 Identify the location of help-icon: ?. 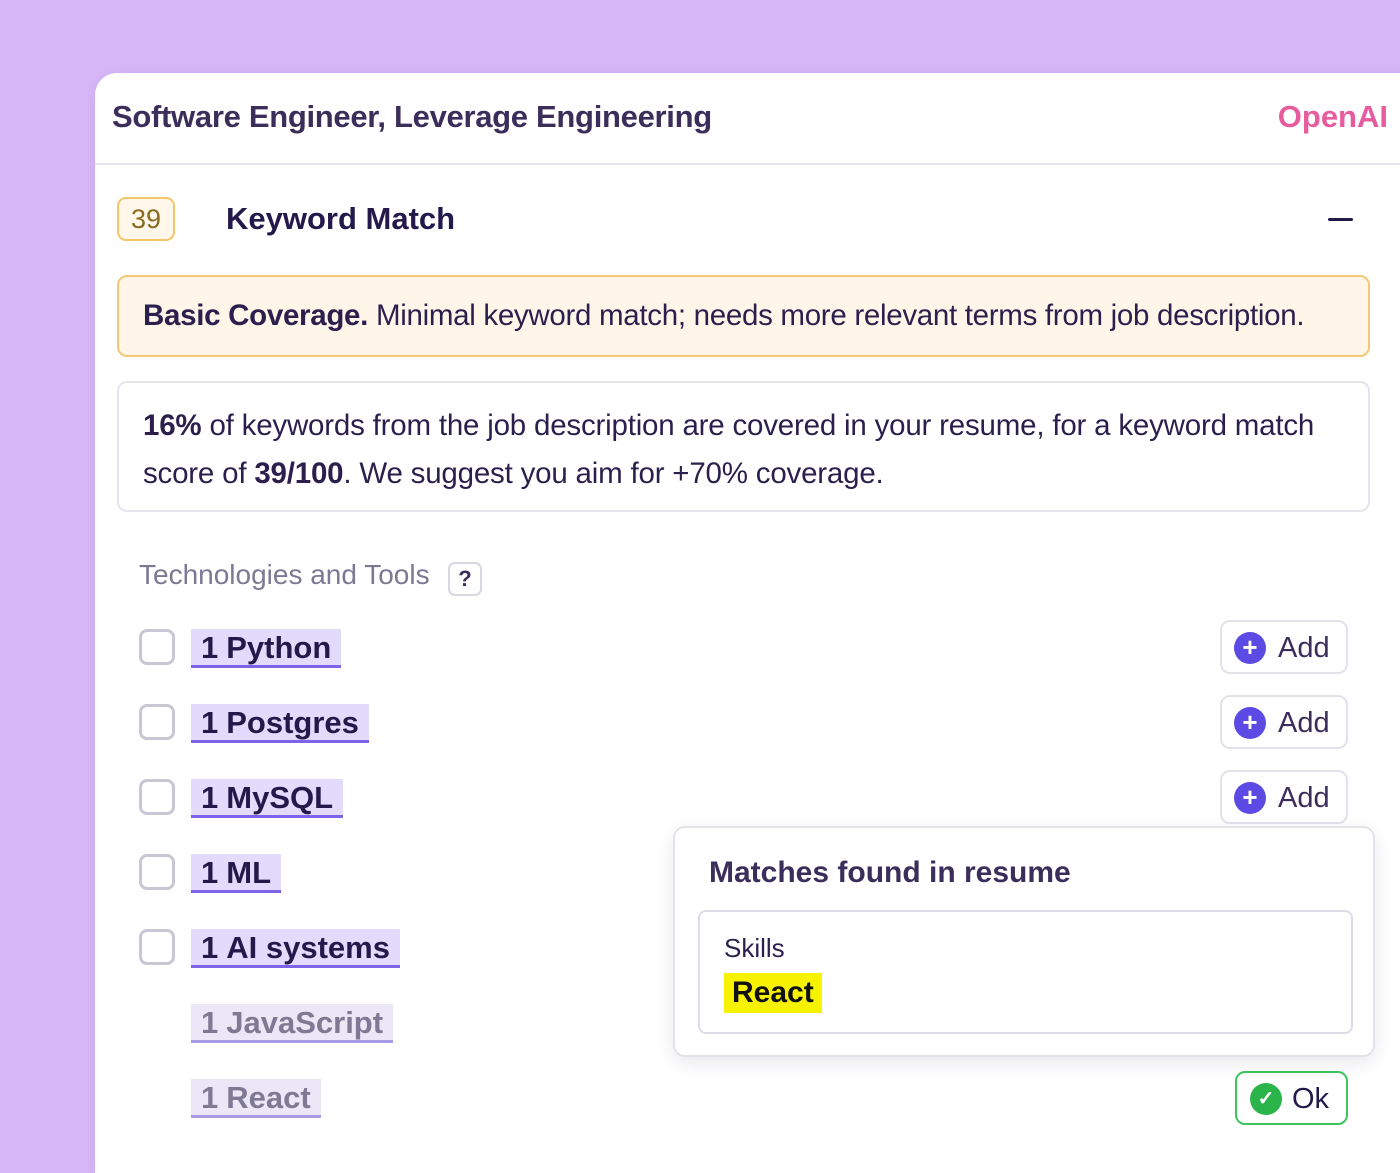
(465, 579).